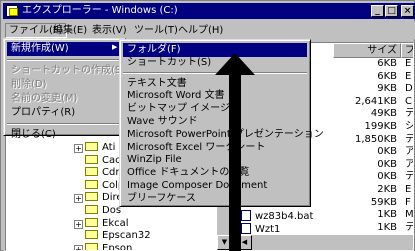 The width and height of the screenshot is (415, 251). What do you see at coordinates (407, 50) in the screenshot?
I see `type-column-header: ファ` at bounding box center [407, 50].